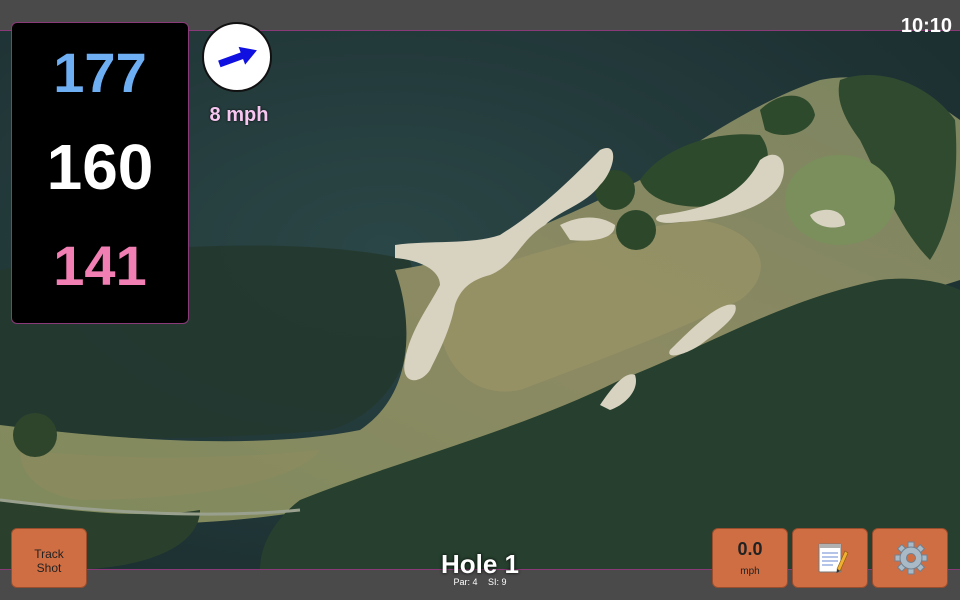 This screenshot has height=600, width=960. Describe the element at coordinates (497, 582) in the screenshot. I see `hole-stroke-index: SI: 9` at that location.